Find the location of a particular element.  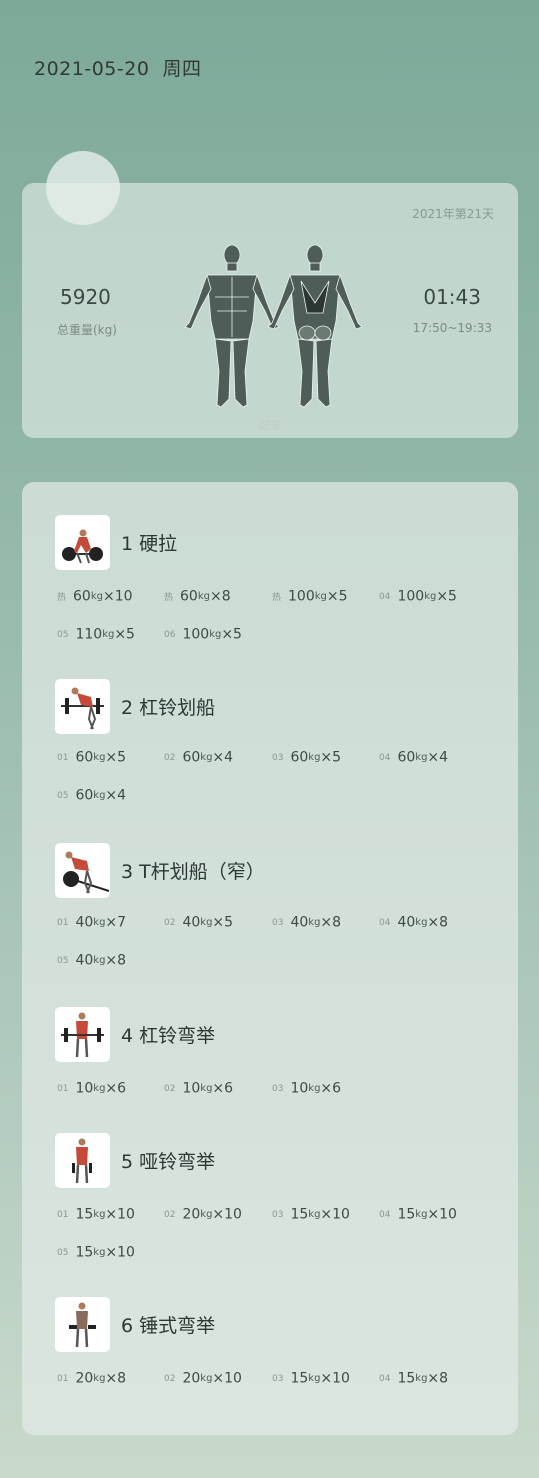

barbell-curl-icon is located at coordinates (82, 1034).